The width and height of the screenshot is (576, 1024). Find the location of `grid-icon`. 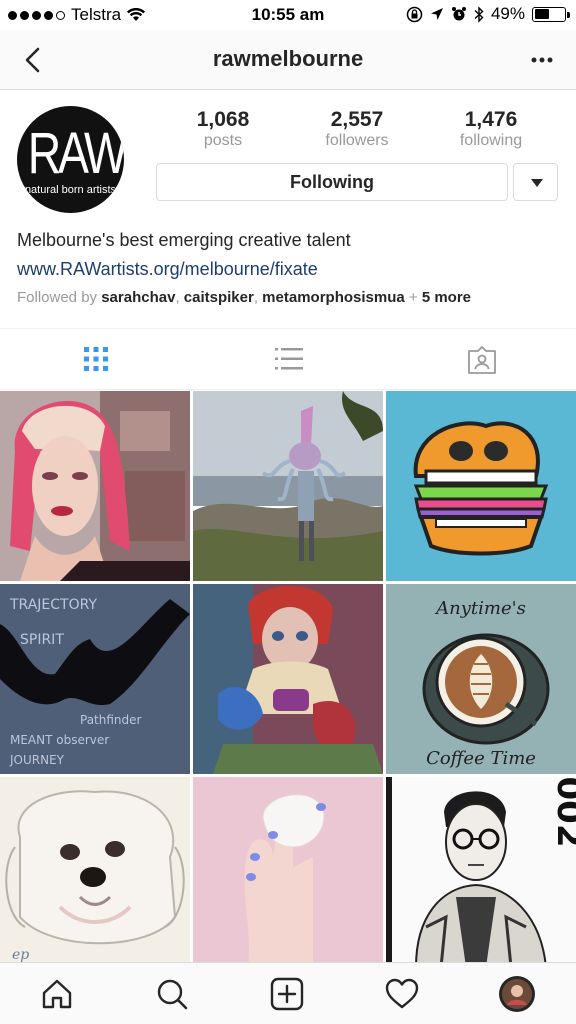

grid-icon is located at coordinates (96, 359).